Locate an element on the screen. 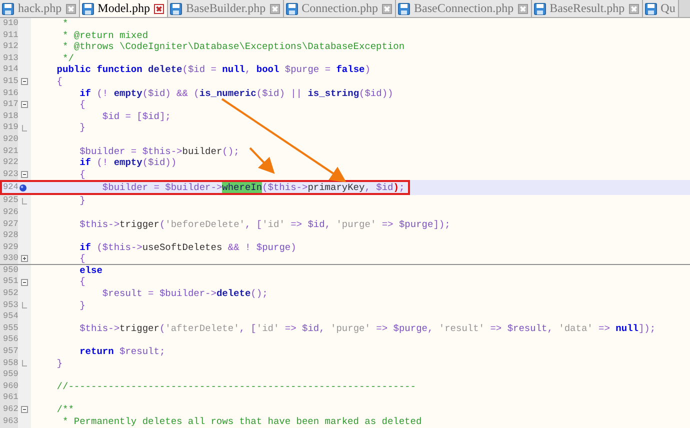  line-number: 955 is located at coordinates (10, 328).